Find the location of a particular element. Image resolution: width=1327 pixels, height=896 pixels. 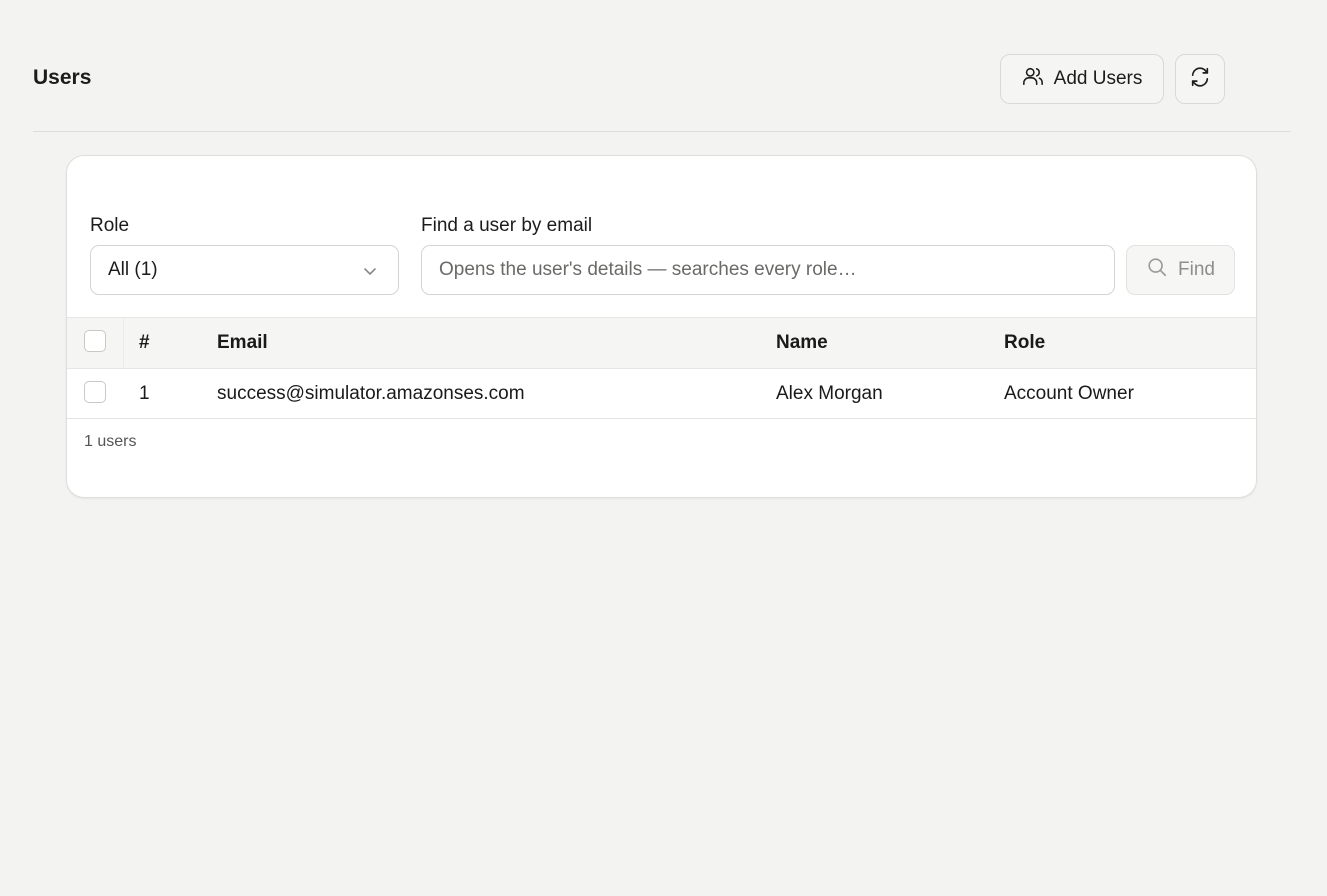

page-title: Users is located at coordinates (62, 77).